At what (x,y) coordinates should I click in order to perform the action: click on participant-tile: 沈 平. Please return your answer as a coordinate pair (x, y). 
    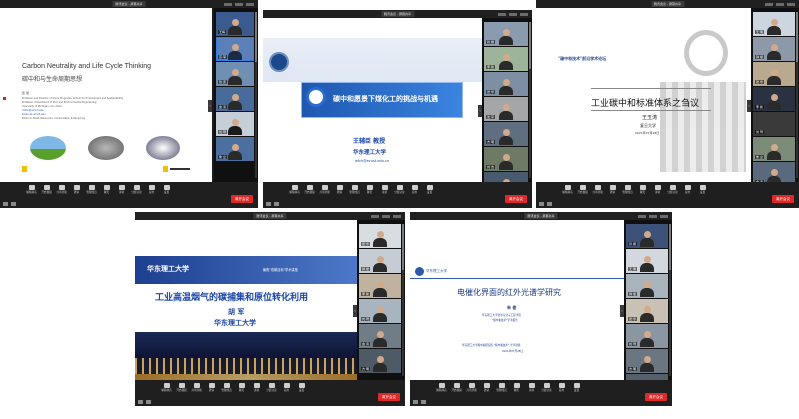
    Looking at the image, I should click on (506, 109).